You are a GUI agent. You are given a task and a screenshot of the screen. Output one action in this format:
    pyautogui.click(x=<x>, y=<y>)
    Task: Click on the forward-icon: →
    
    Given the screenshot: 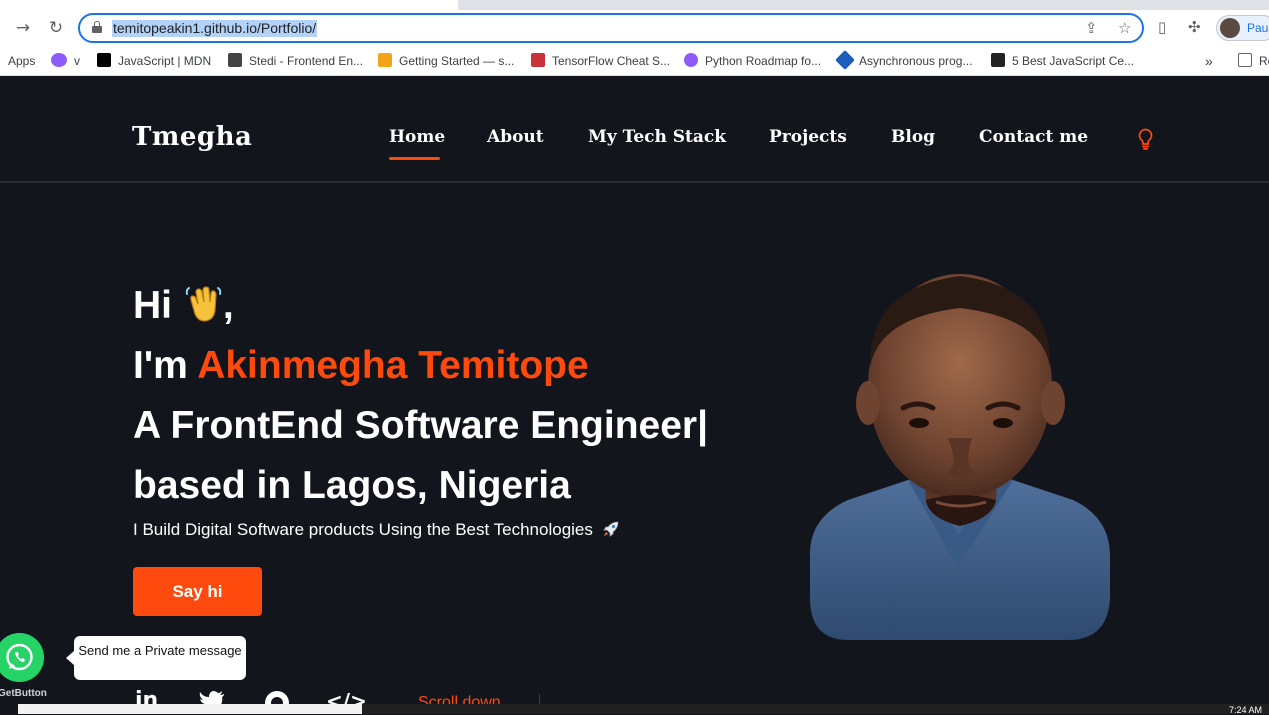 What is the action you would take?
    pyautogui.click(x=23, y=28)
    